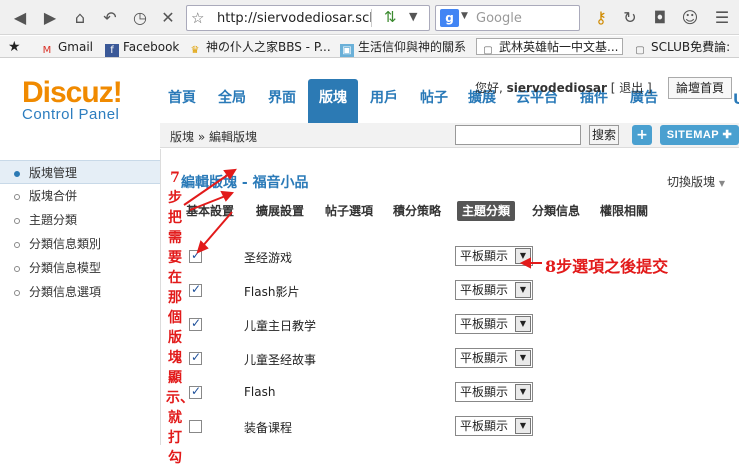 This screenshot has height=468, width=739. I want to click on sidebar-item-sort-types: 分類信息類別, so click(80, 244).